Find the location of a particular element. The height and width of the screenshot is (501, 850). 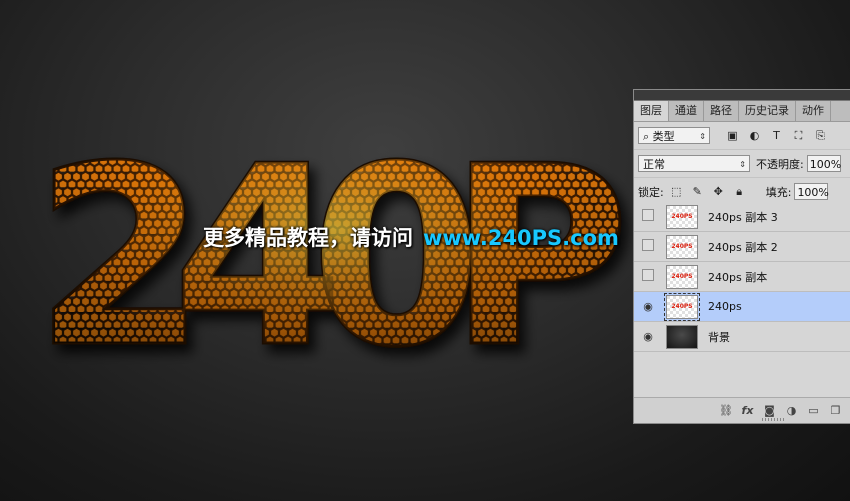

layer-name: 240ps 副本 is located at coordinates (738, 277).